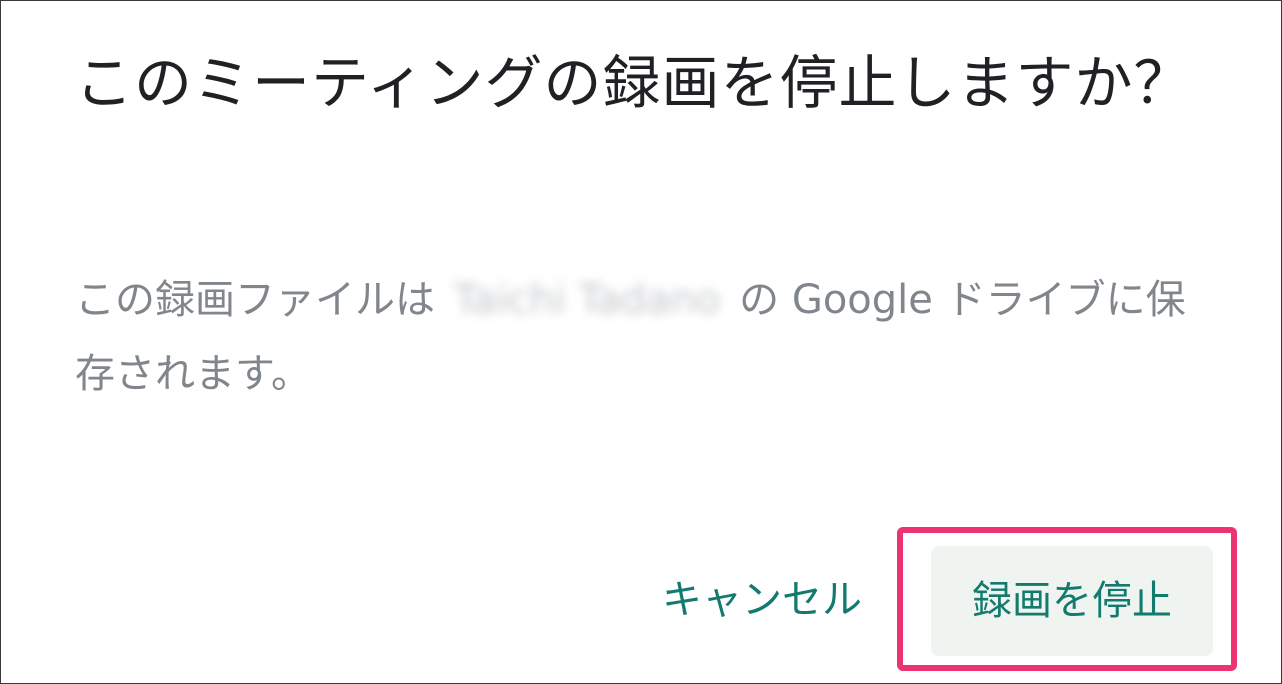  Describe the element at coordinates (634, 83) in the screenshot. I see `dialog-title: このミーティングの録画を停止しますか？` at that location.